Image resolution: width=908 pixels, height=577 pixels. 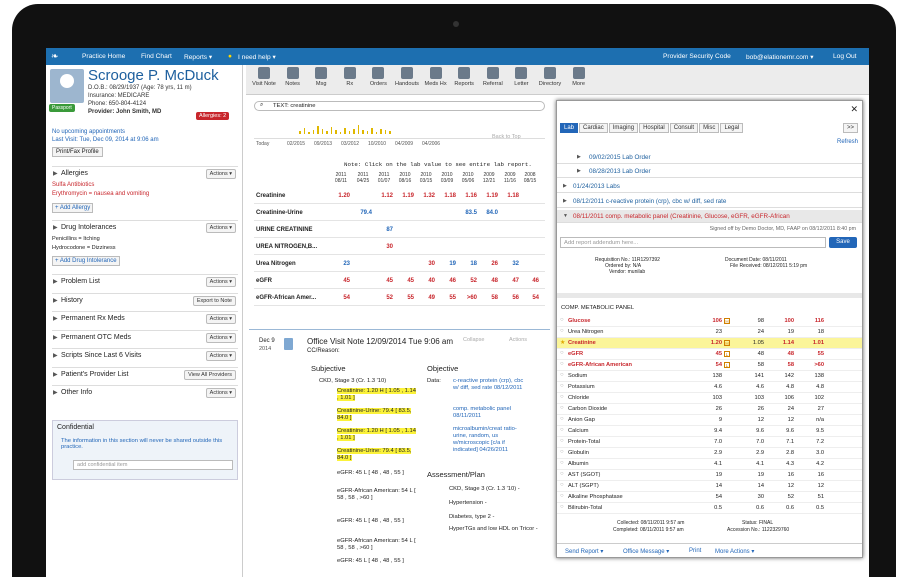 I want to click on close-icon: ✕, so click(x=854, y=109).